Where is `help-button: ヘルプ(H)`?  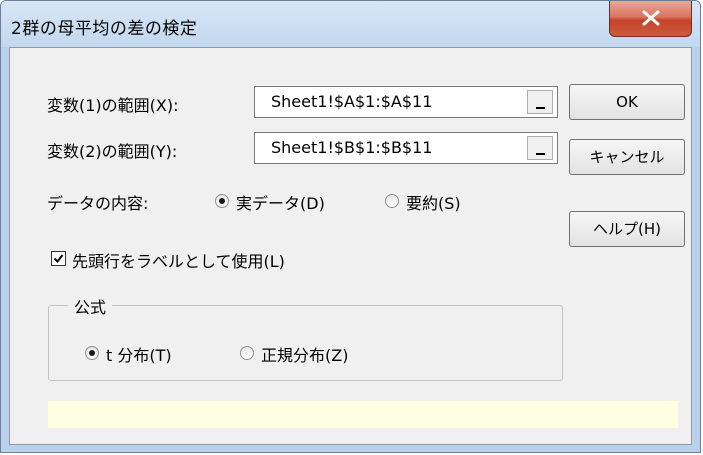 help-button: ヘルプ(H) is located at coordinates (627, 229).